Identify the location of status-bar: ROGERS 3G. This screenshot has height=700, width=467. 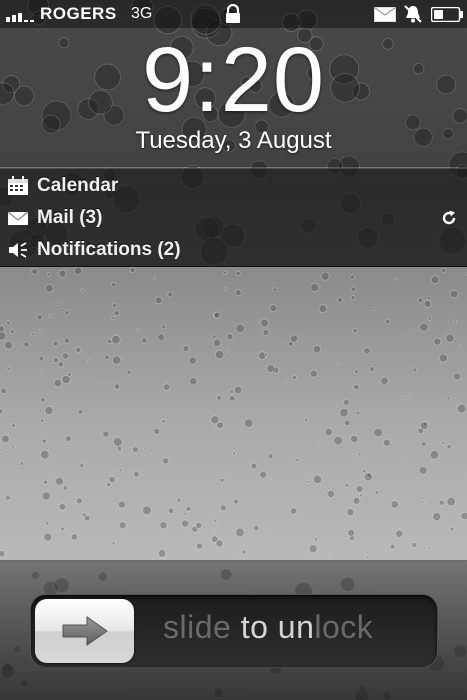
(233, 14).